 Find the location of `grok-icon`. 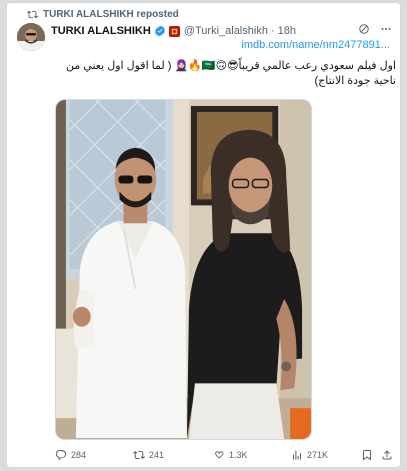

grok-icon is located at coordinates (364, 29).